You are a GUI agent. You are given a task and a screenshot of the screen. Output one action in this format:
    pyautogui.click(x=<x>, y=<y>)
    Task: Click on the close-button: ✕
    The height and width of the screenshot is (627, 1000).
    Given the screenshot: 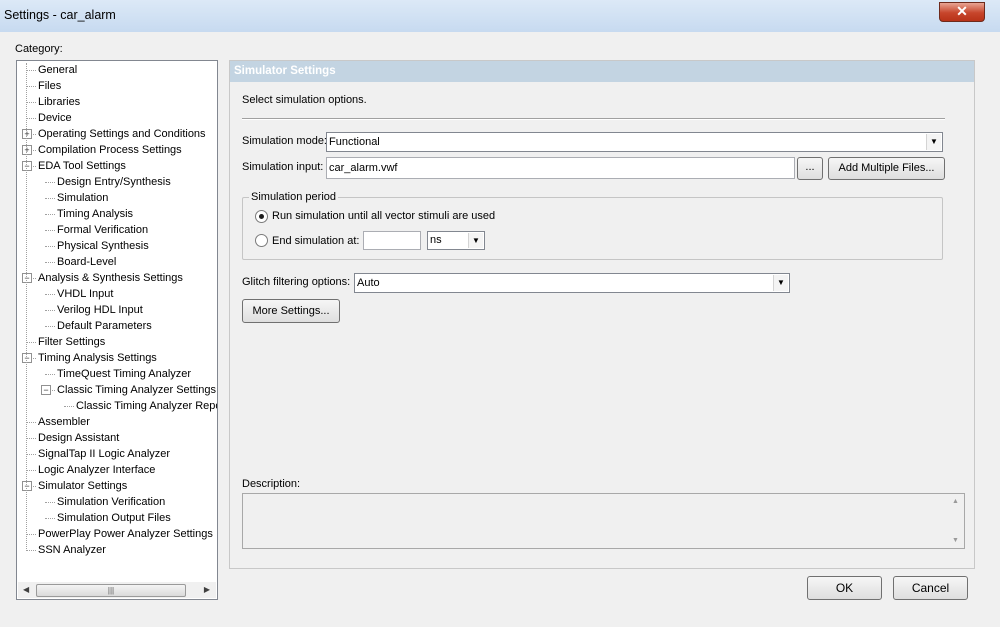 What is the action you would take?
    pyautogui.click(x=962, y=12)
    